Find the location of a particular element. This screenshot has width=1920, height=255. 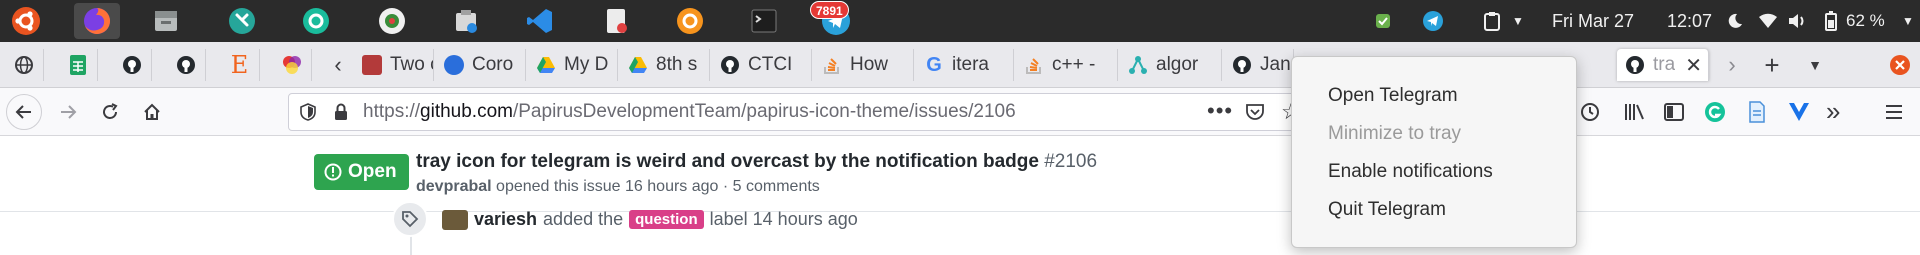

telegram-unread-badge: 7891 is located at coordinates (829, 10).